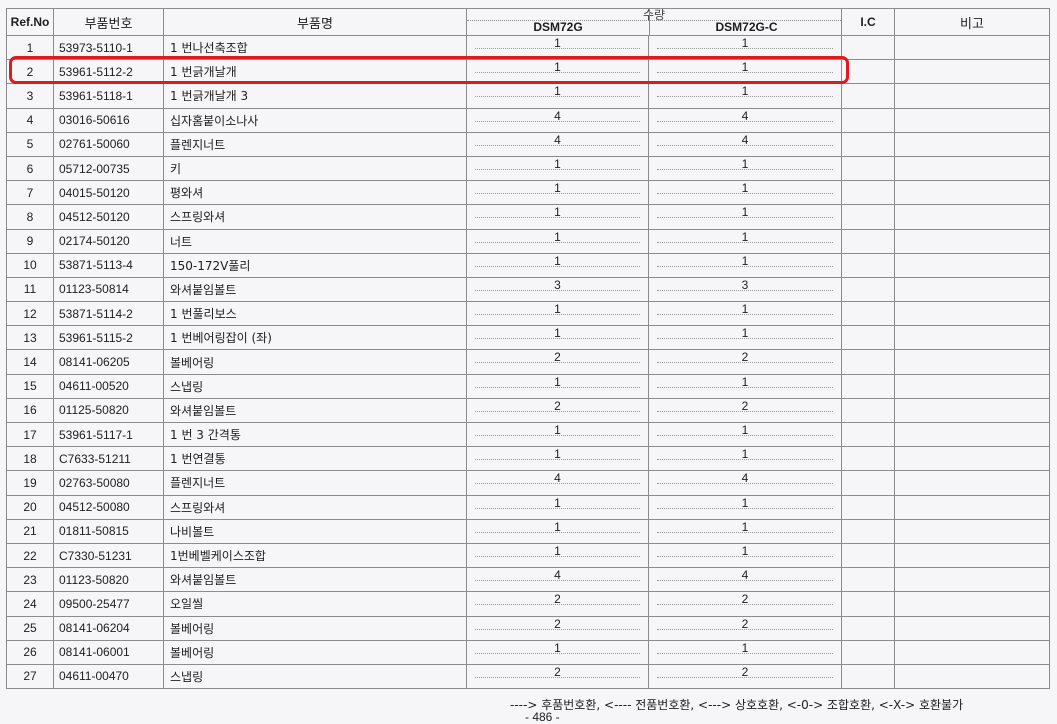  What do you see at coordinates (108, 676) in the screenshot?
I see `row-part-no: 04611-00470` at bounding box center [108, 676].